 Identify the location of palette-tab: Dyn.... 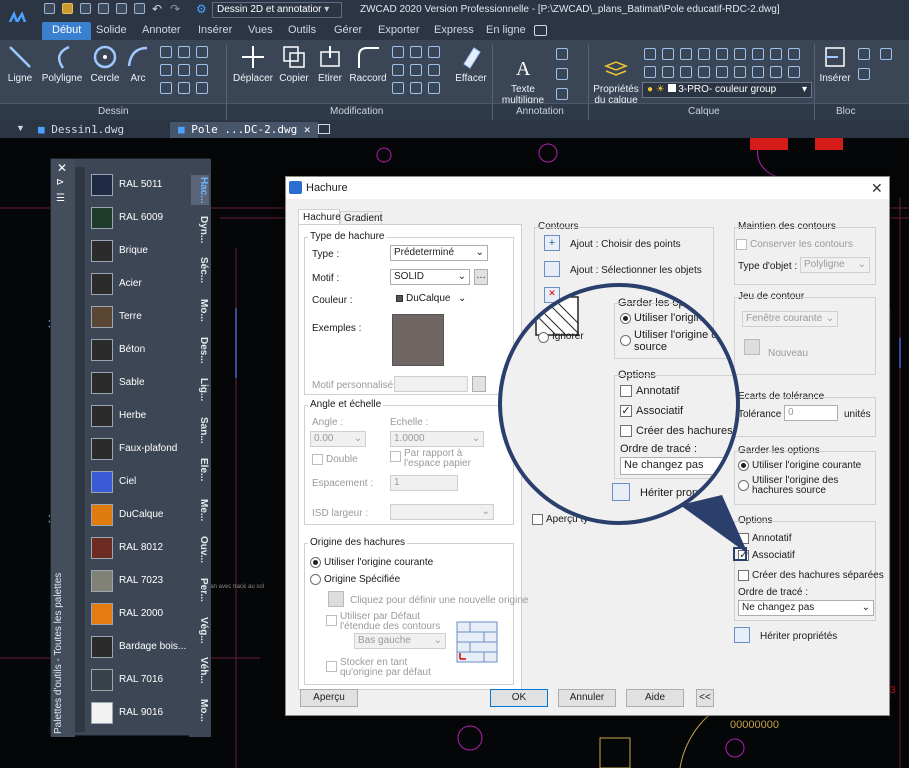
(200, 230).